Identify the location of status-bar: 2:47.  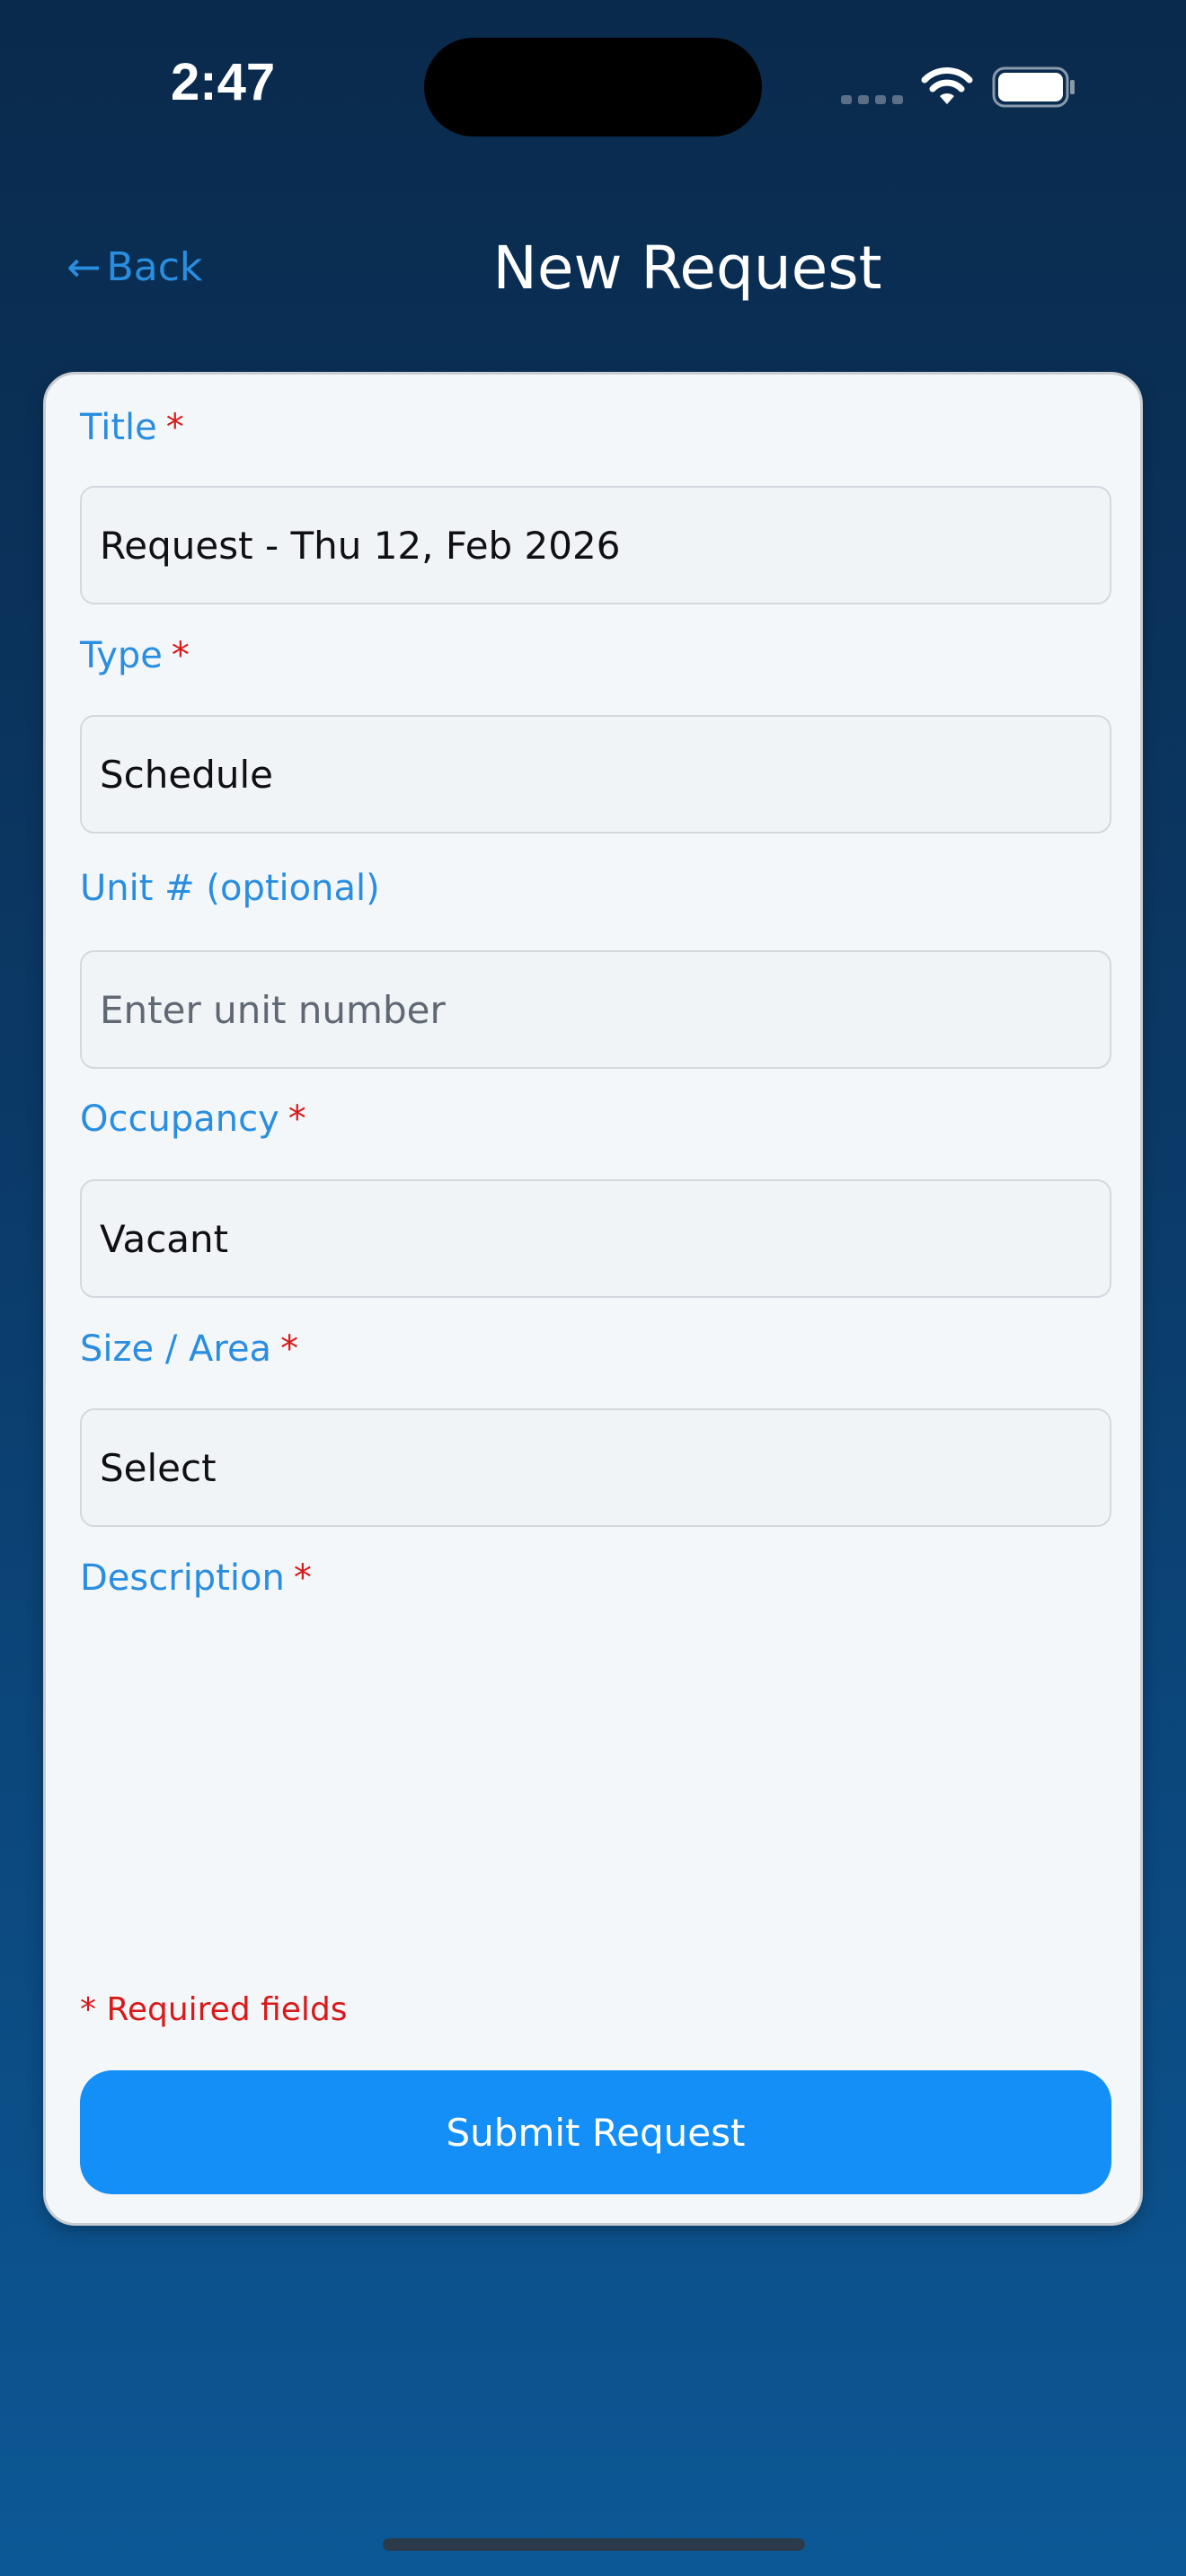
(593, 90).